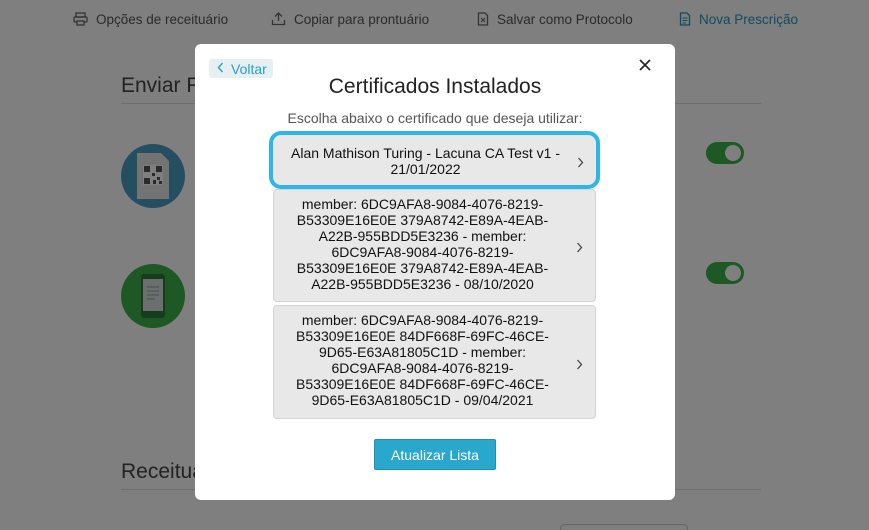  Describe the element at coordinates (425, 168) in the screenshot. I see `certificate-line: 21/01/2022` at that location.